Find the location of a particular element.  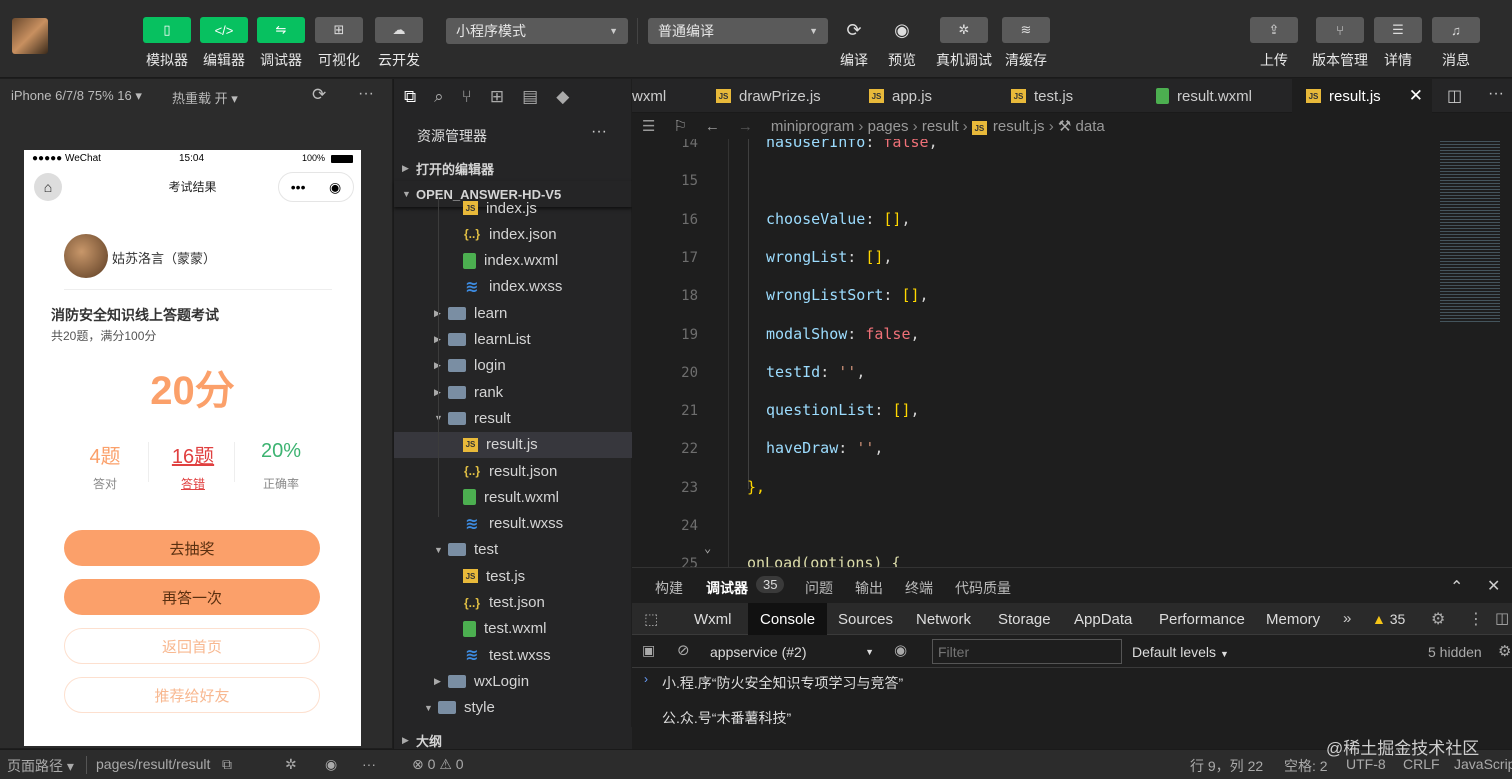

device-select: iPhone 6/7/8 75% 16 ▾ is located at coordinates (76, 96).